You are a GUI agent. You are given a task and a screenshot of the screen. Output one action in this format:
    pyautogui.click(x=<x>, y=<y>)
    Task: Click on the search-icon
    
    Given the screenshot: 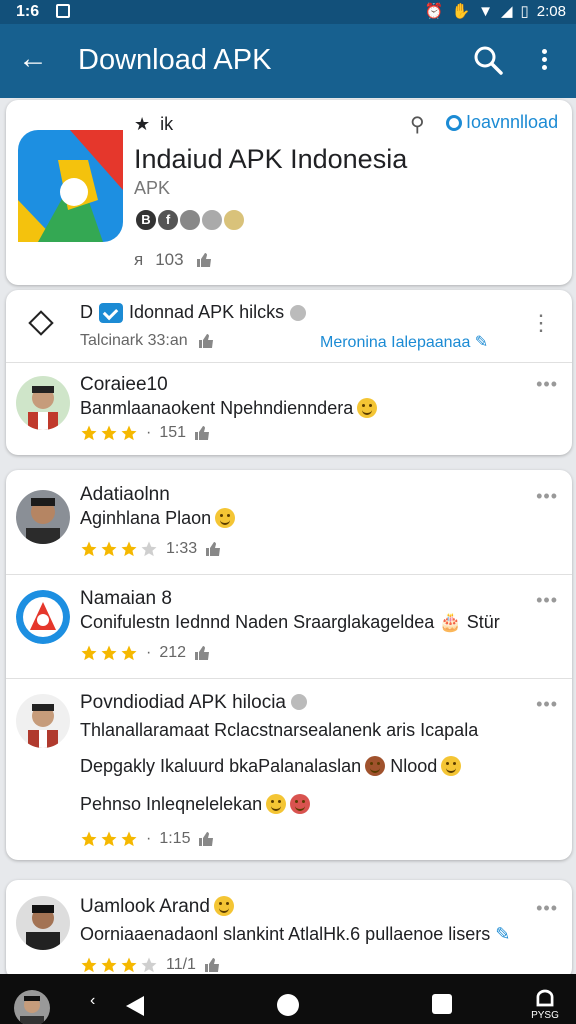 What is the action you would take?
    pyautogui.click(x=488, y=60)
    